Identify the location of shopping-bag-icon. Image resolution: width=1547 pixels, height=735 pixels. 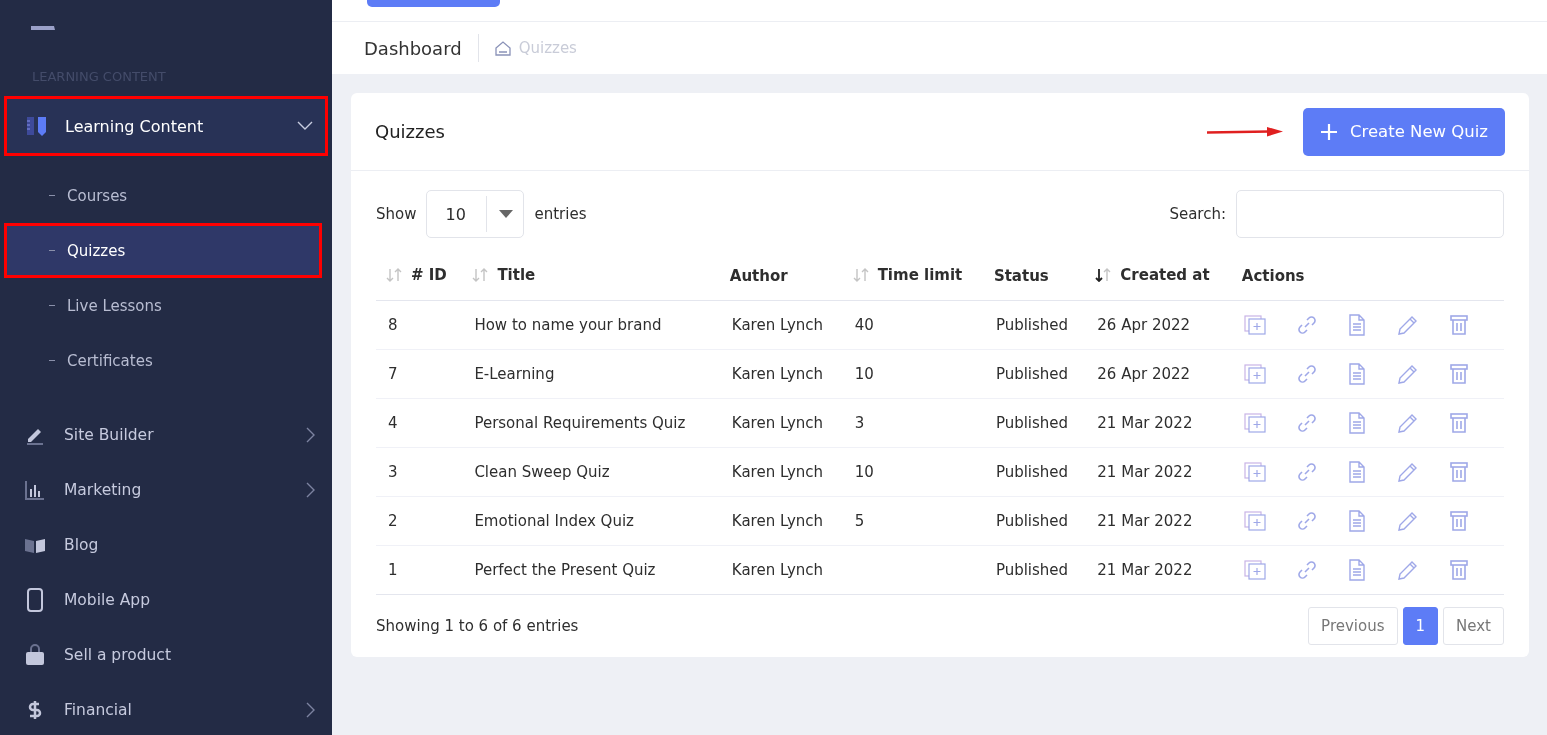
(35, 654).